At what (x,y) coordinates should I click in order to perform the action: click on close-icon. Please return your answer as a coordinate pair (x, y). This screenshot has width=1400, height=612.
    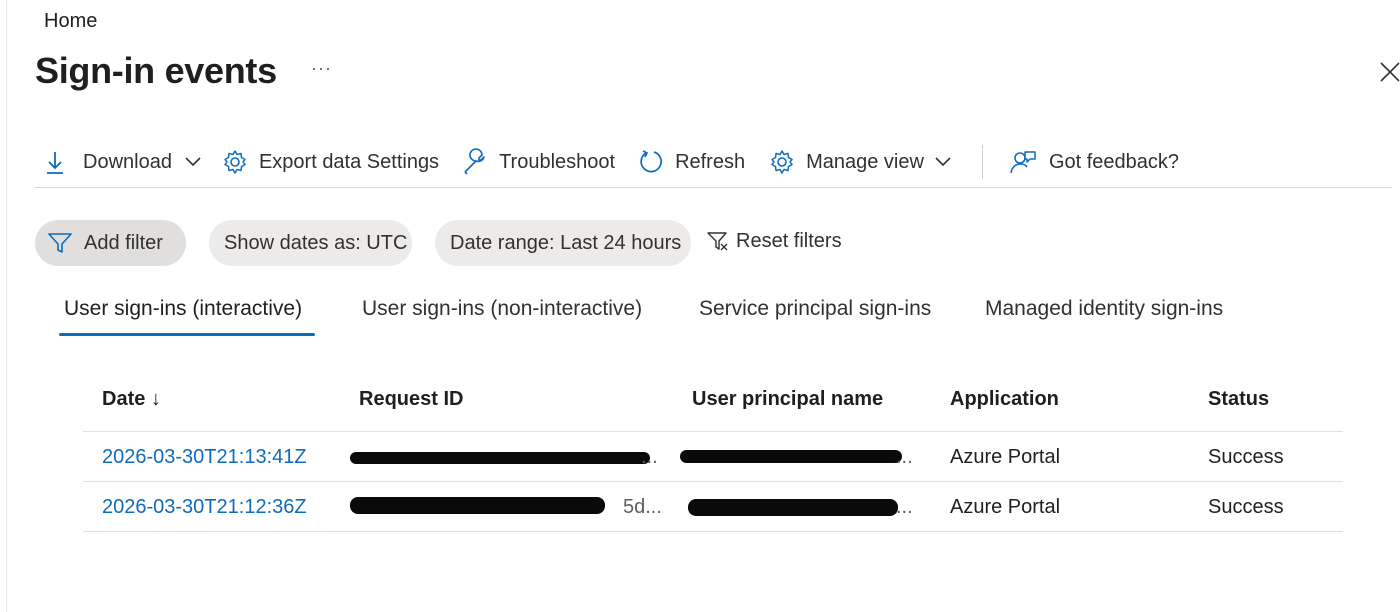
    Looking at the image, I should click on (1389, 72).